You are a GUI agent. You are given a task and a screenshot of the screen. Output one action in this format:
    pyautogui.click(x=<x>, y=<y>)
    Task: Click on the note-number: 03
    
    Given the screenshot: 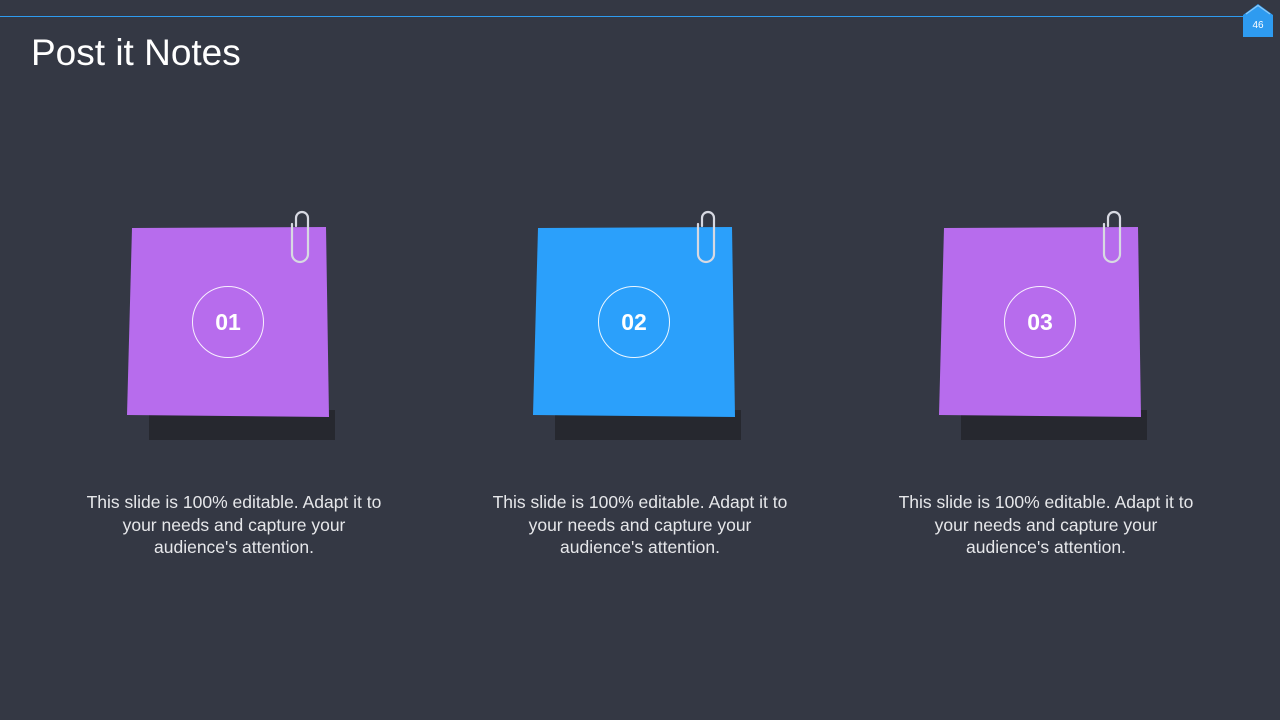 What is the action you would take?
    pyautogui.click(x=1040, y=322)
    